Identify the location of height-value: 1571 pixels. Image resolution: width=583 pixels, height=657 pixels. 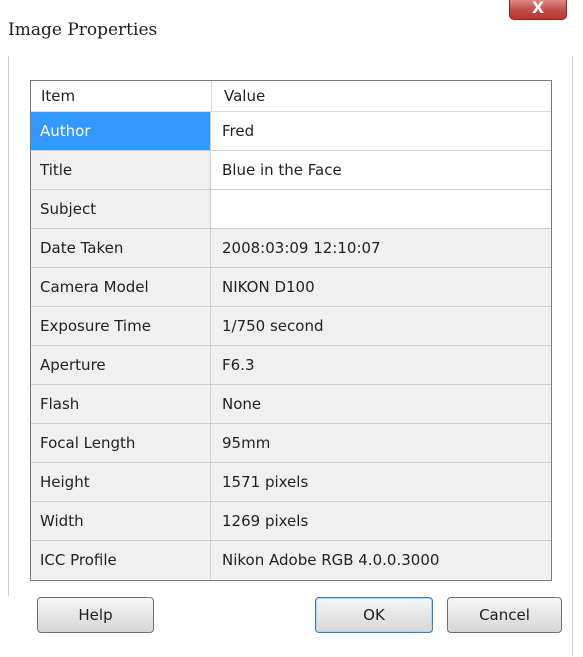
(381, 482).